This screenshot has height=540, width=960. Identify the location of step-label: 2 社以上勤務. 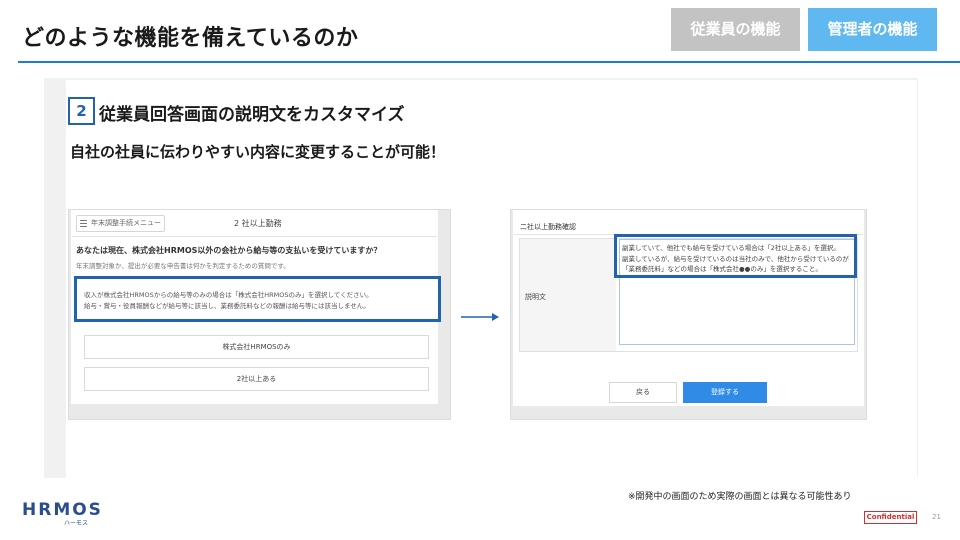
(258, 223).